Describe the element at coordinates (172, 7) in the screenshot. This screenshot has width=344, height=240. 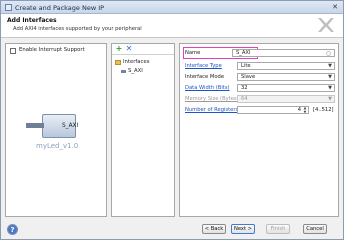
I see `title-bar: Create and Package New IP ✕` at that location.